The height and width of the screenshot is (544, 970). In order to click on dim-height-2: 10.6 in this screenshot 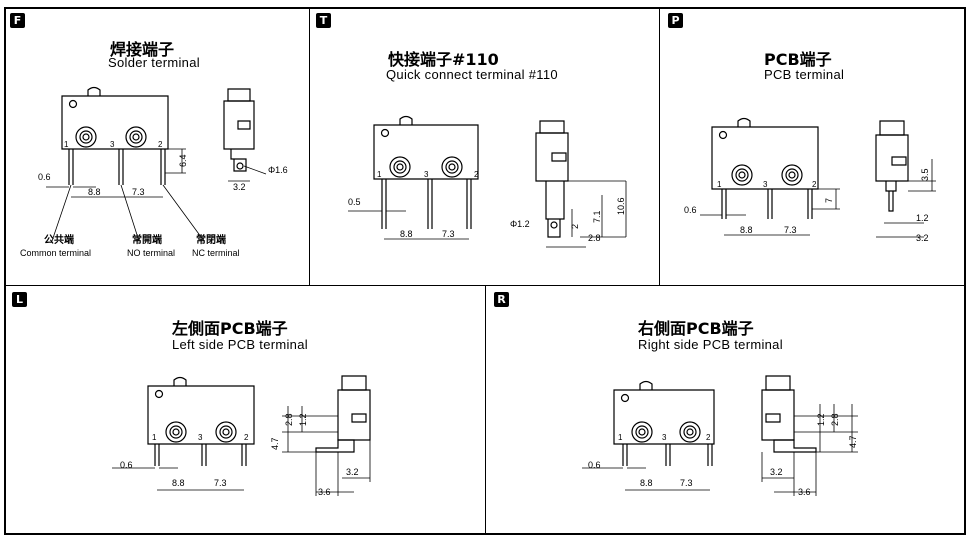, I will do `click(621, 206)`.